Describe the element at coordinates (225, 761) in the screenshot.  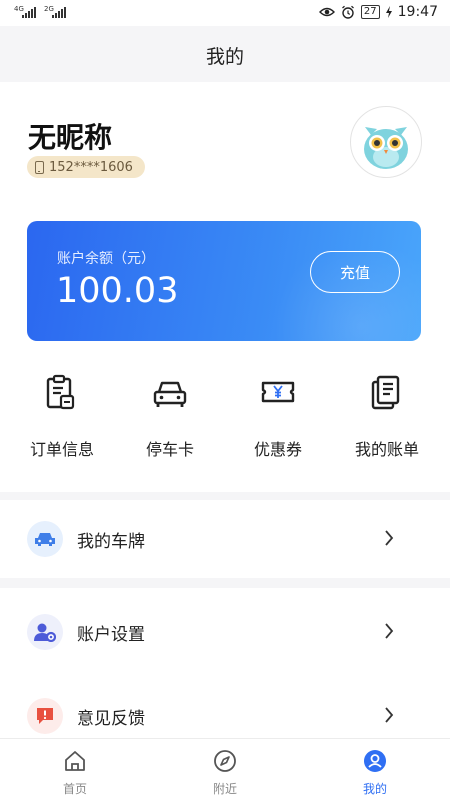
I see `compass-icon` at that location.